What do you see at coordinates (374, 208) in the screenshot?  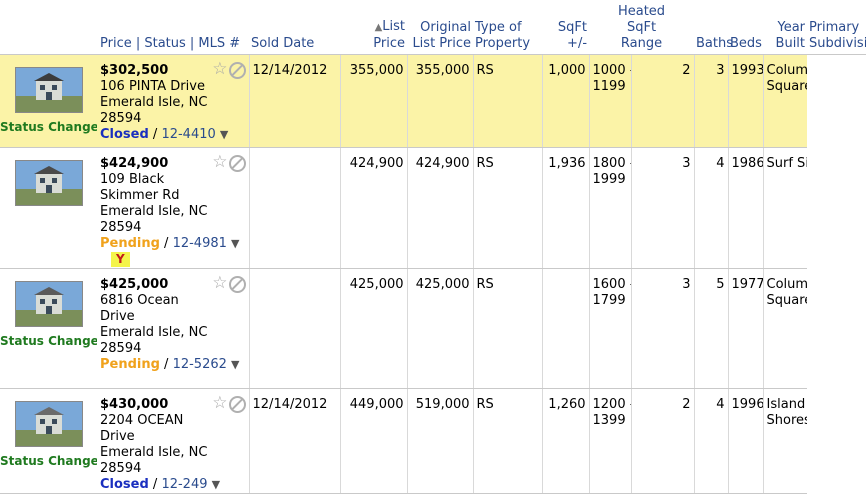 I see `list-price-cell: 424,900` at bounding box center [374, 208].